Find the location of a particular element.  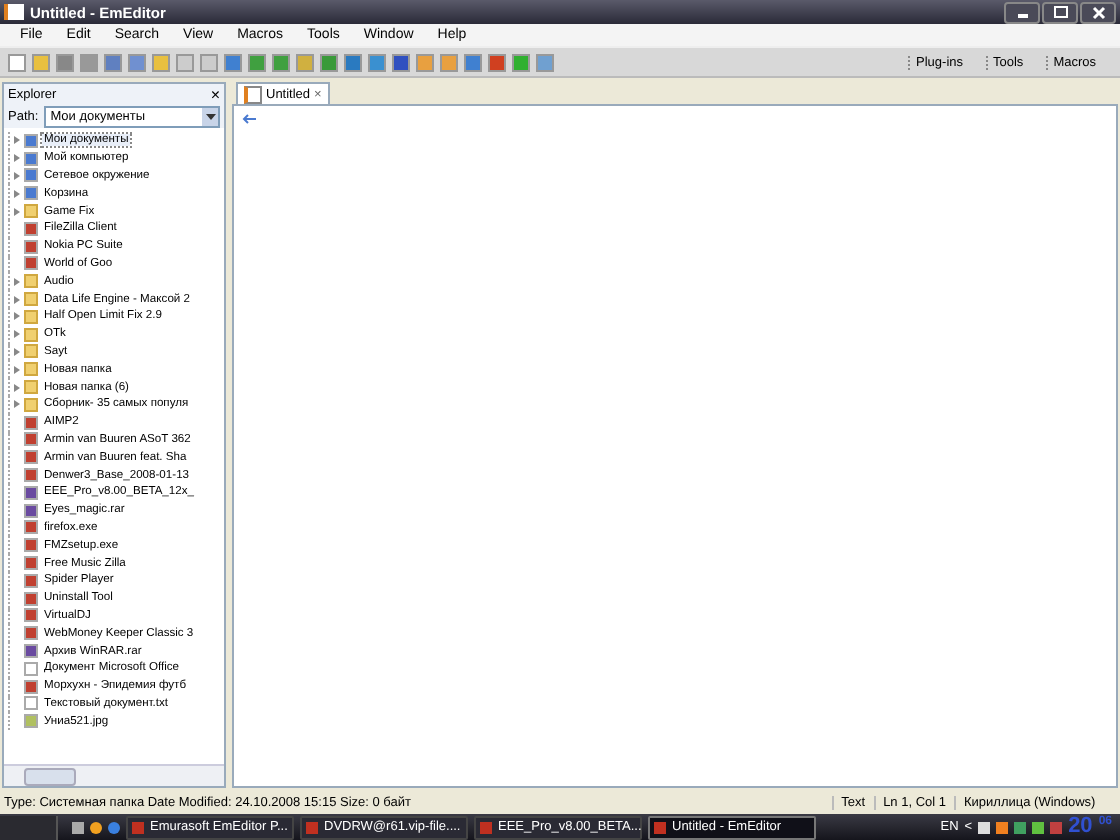

horizontal-scrollbar is located at coordinates (114, 775).